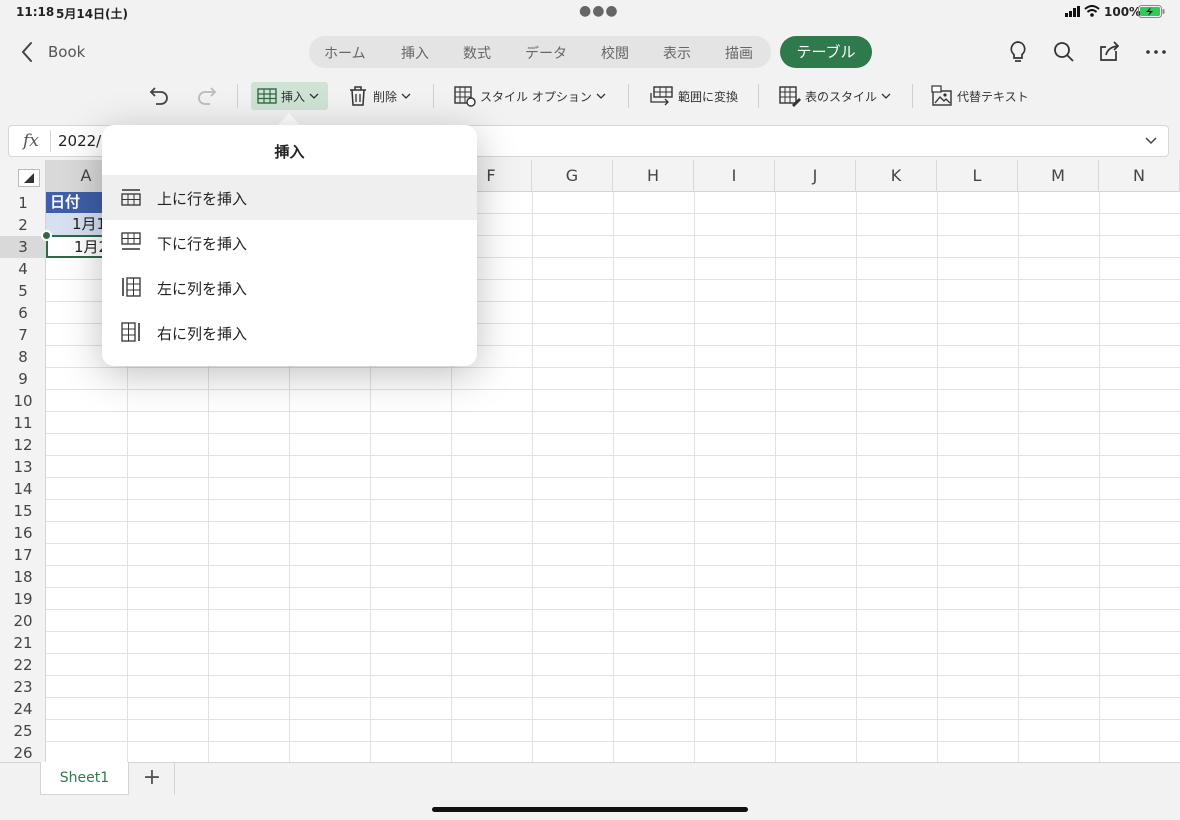 This screenshot has height=820, width=1180. I want to click on selection-handle, so click(46, 235).